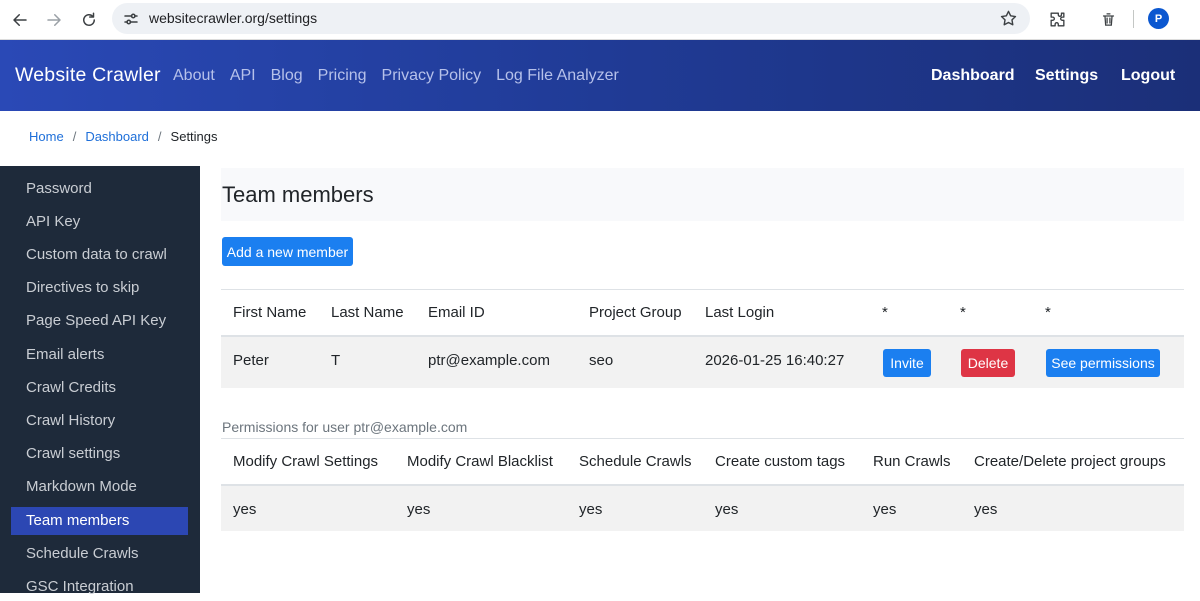 The height and width of the screenshot is (601, 1200). I want to click on perm-value-schedule-crawls: yes, so click(591, 509).